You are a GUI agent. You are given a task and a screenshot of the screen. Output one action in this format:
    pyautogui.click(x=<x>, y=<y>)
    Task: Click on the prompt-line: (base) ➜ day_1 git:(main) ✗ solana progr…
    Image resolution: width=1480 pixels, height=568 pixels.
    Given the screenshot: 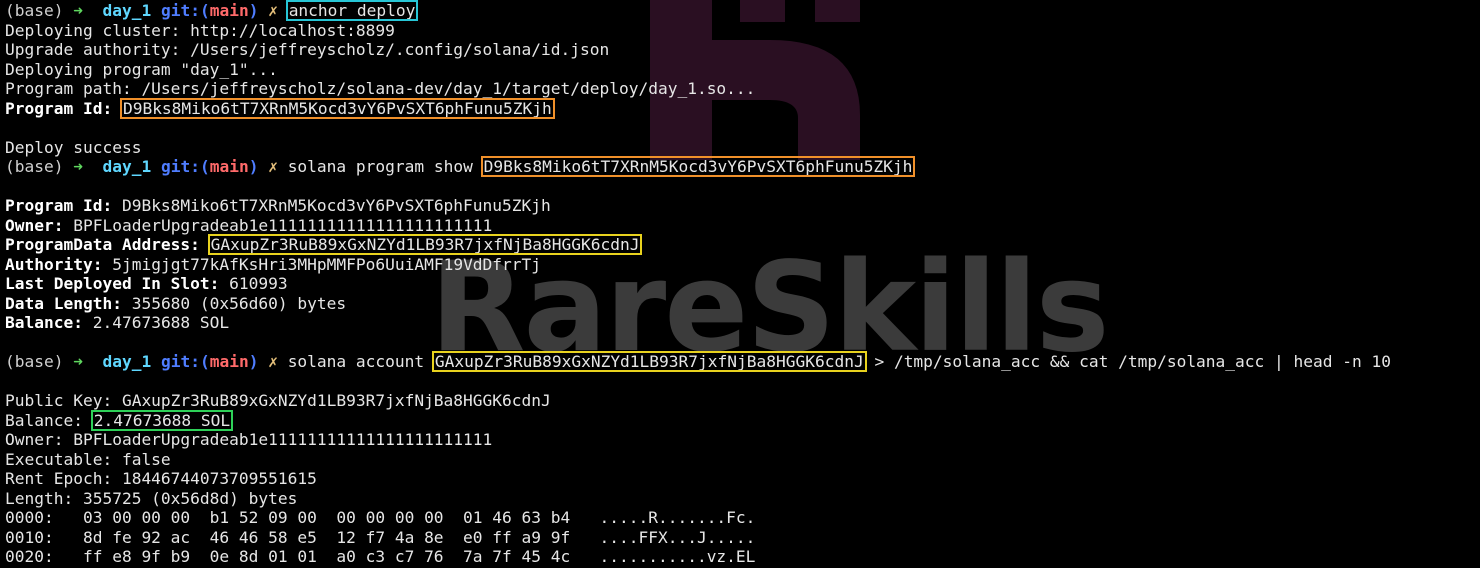 What is the action you would take?
    pyautogui.click(x=460, y=166)
    